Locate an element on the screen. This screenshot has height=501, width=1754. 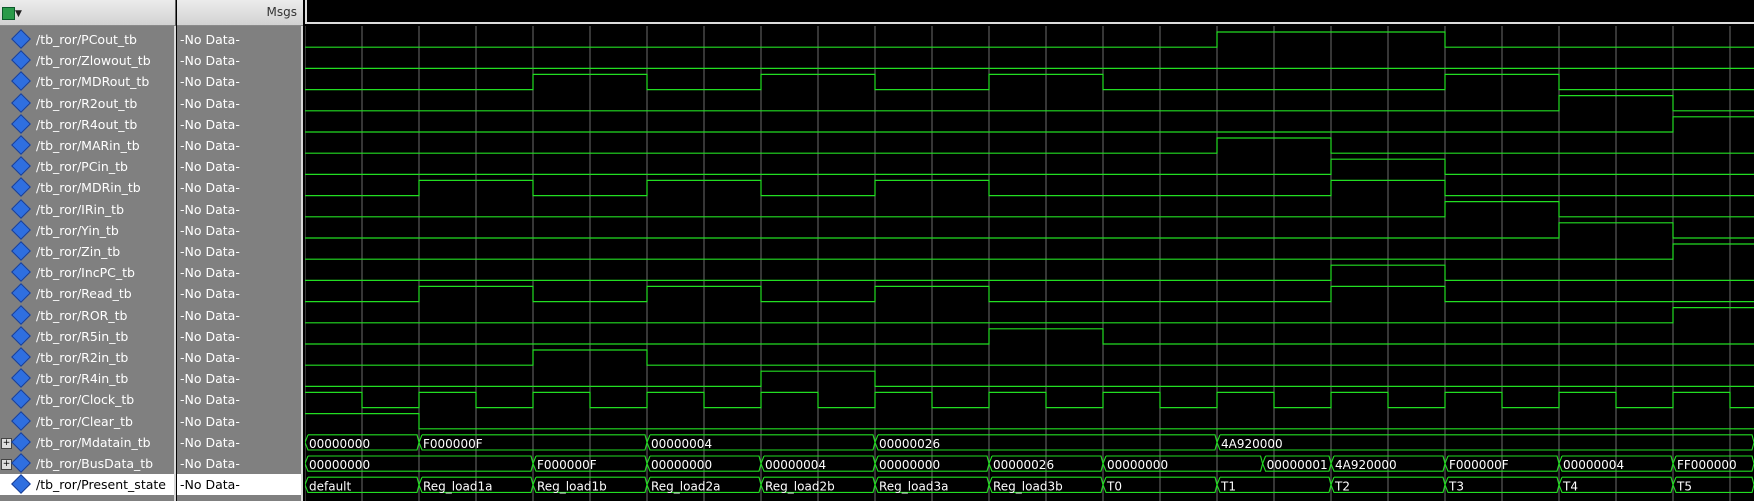
signal-row: /tb_ror/Yin_tb is located at coordinates (87, 230).